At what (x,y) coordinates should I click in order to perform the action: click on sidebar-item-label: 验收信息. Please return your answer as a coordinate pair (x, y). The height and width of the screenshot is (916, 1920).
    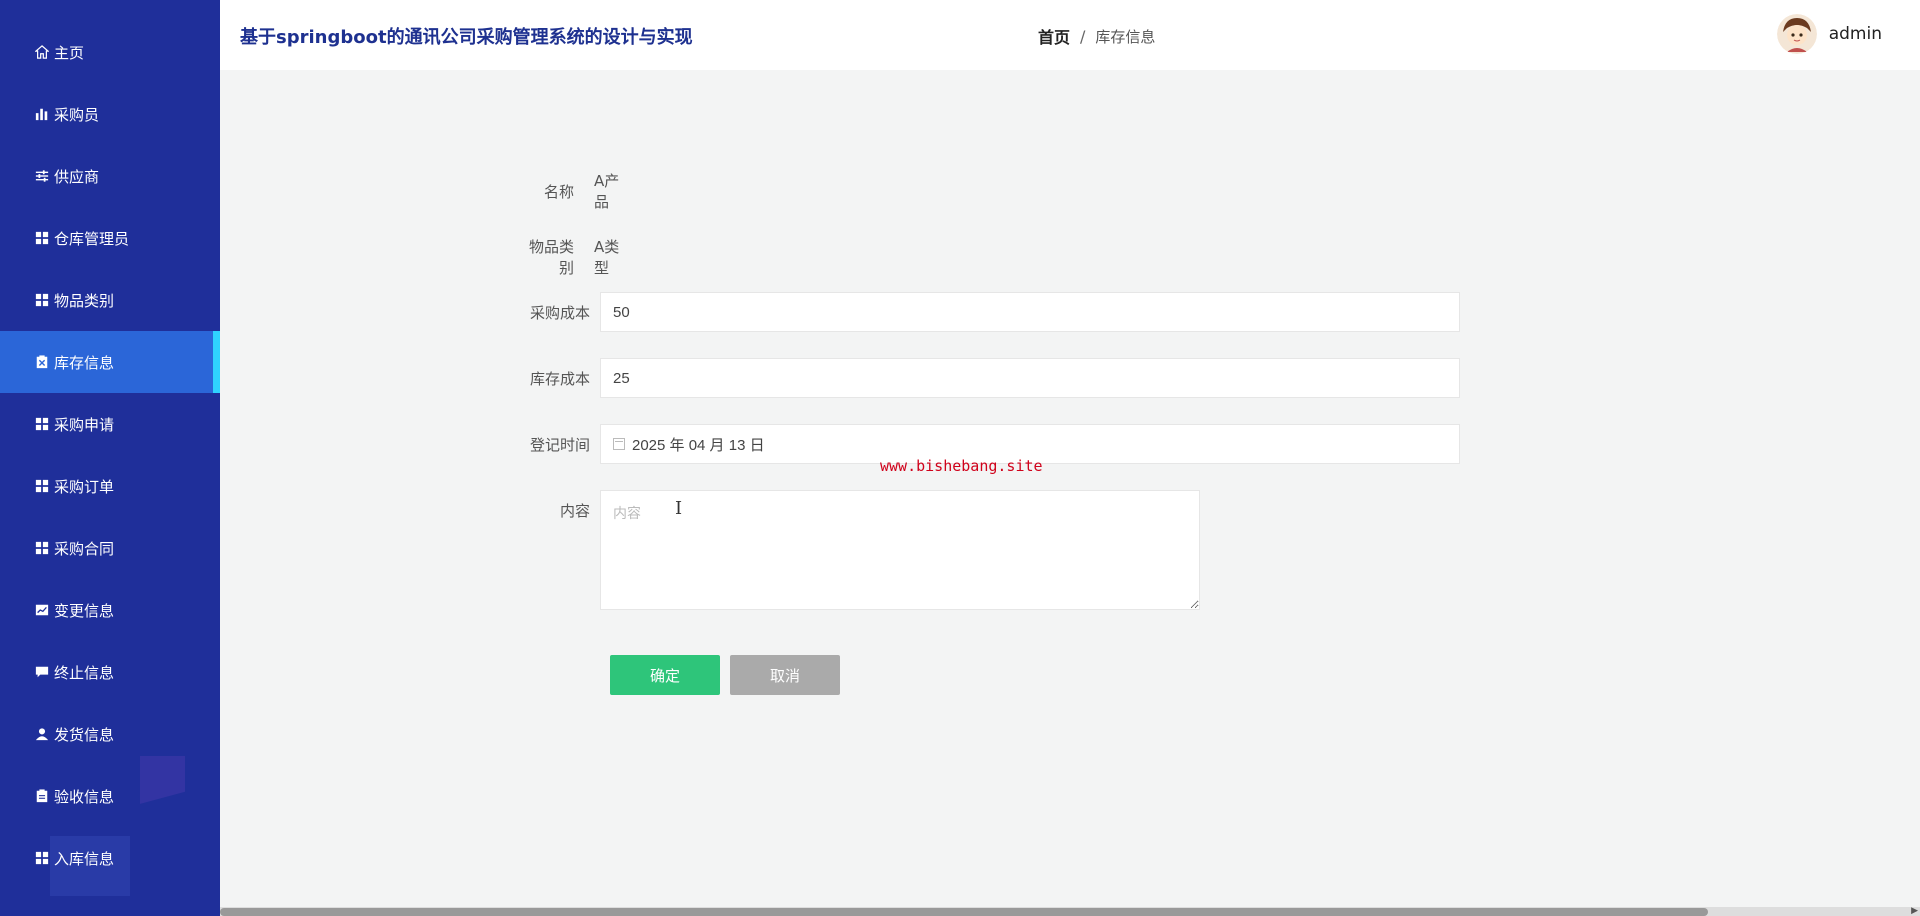
    Looking at the image, I should click on (84, 796).